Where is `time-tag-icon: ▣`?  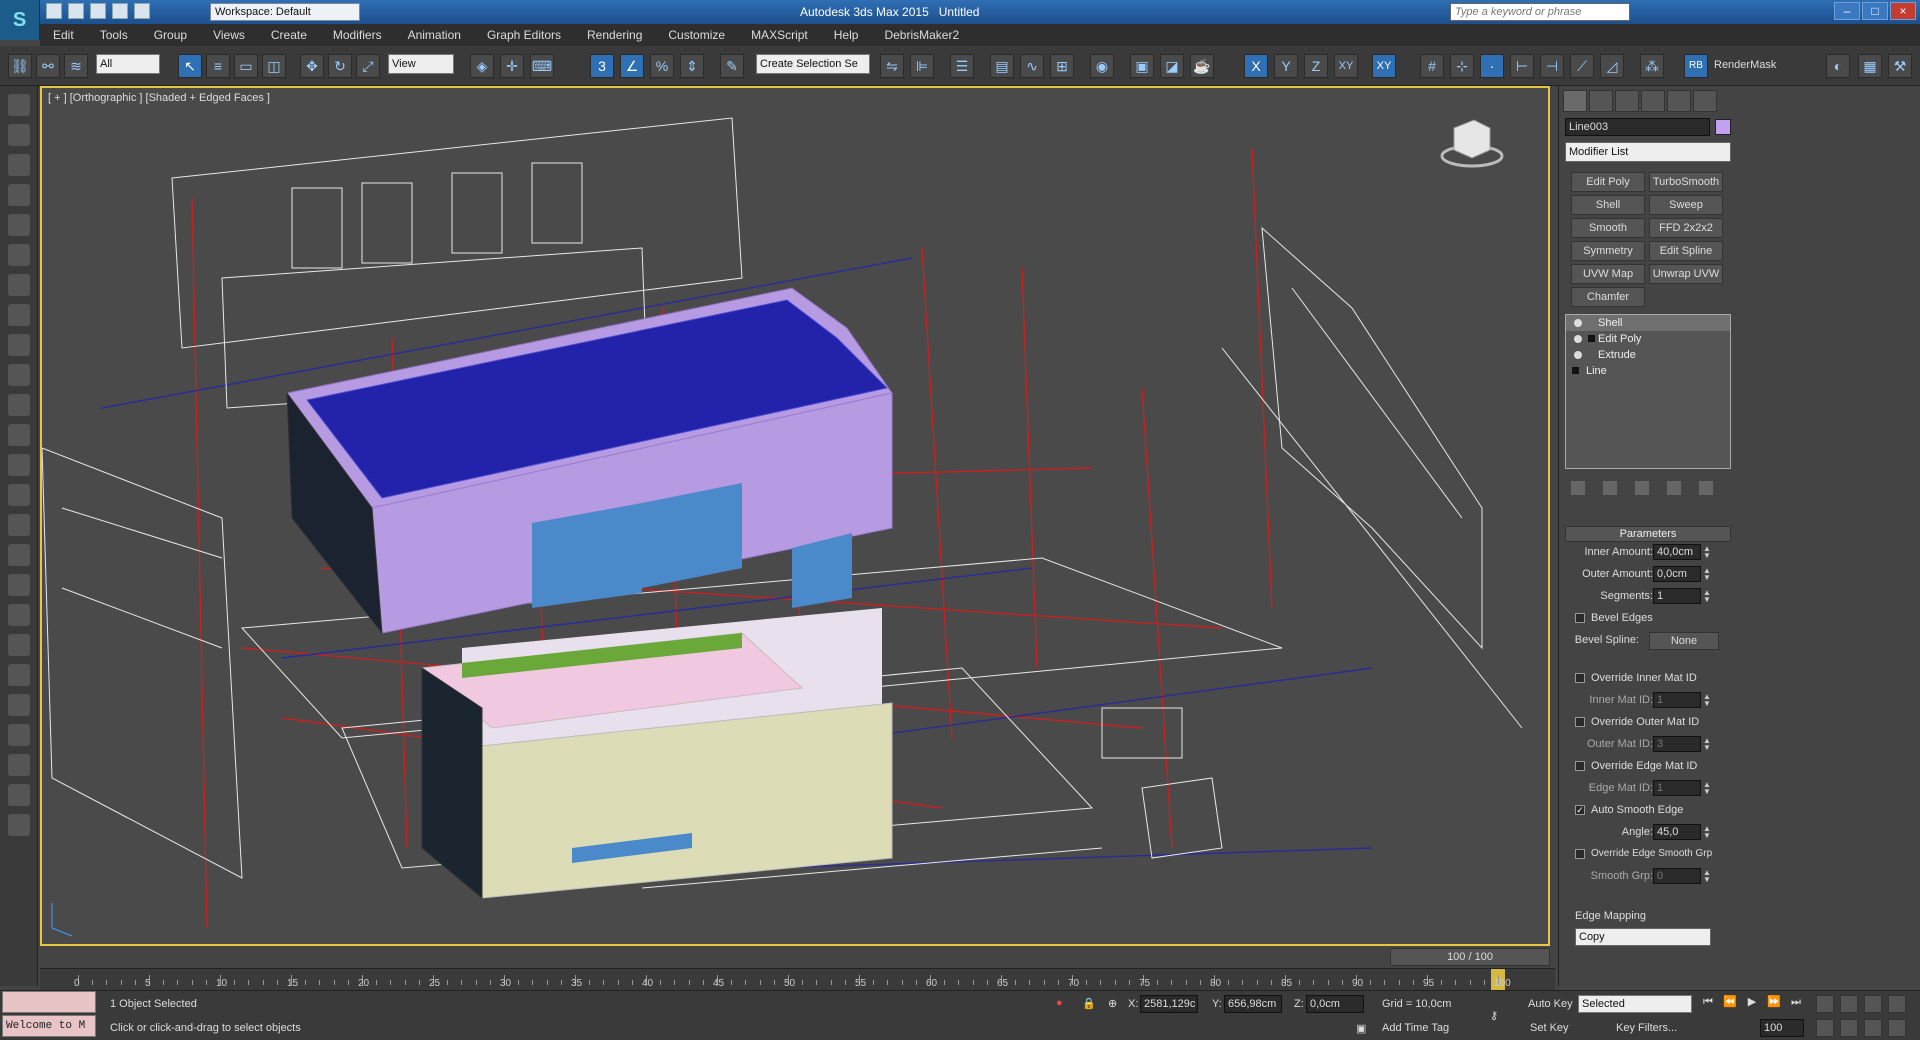
time-tag-icon: ▣ is located at coordinates (1361, 1028).